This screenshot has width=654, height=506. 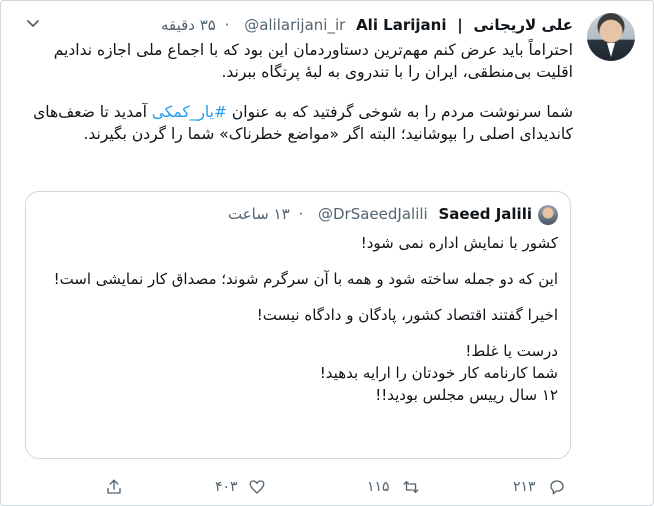 I want to click on reply-icon, so click(x=556, y=487).